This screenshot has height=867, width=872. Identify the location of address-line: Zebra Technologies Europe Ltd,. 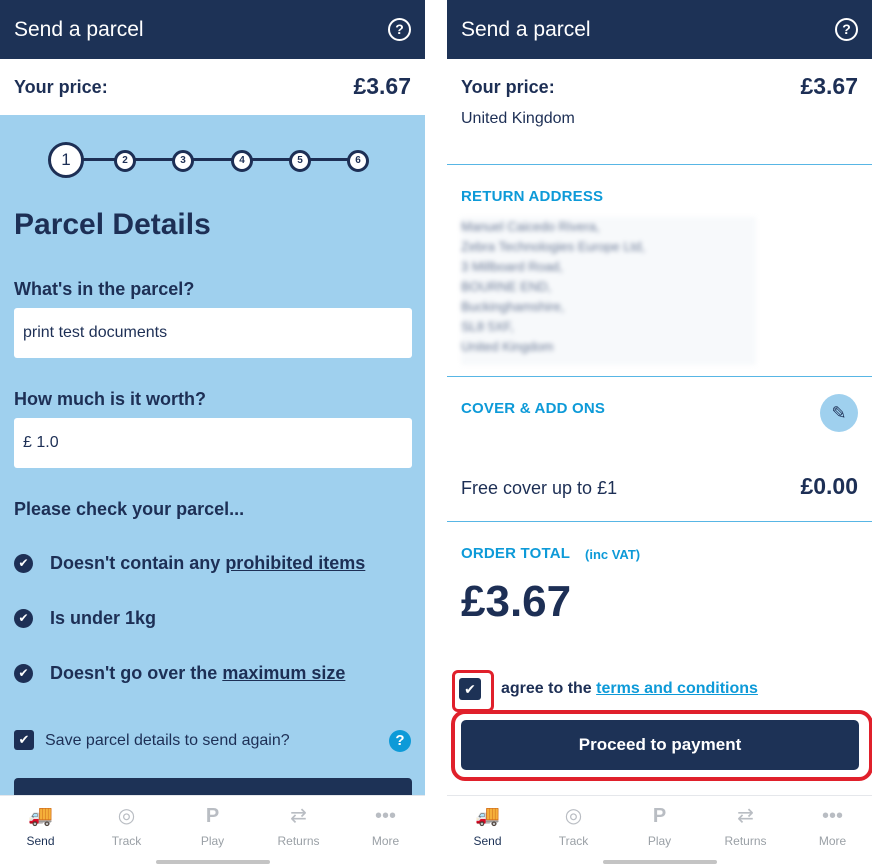
(553, 246).